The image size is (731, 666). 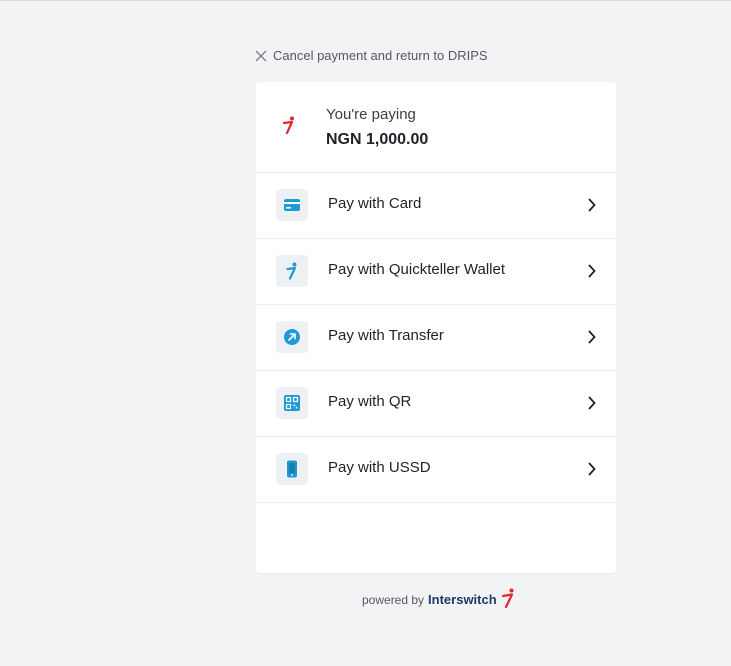 What do you see at coordinates (292, 205) in the screenshot?
I see `card-icon` at bounding box center [292, 205].